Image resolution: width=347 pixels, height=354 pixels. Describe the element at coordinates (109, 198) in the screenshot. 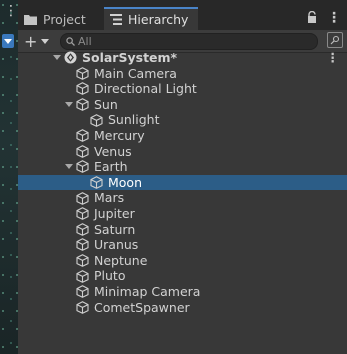

I see `gameobject-label: Mars` at that location.